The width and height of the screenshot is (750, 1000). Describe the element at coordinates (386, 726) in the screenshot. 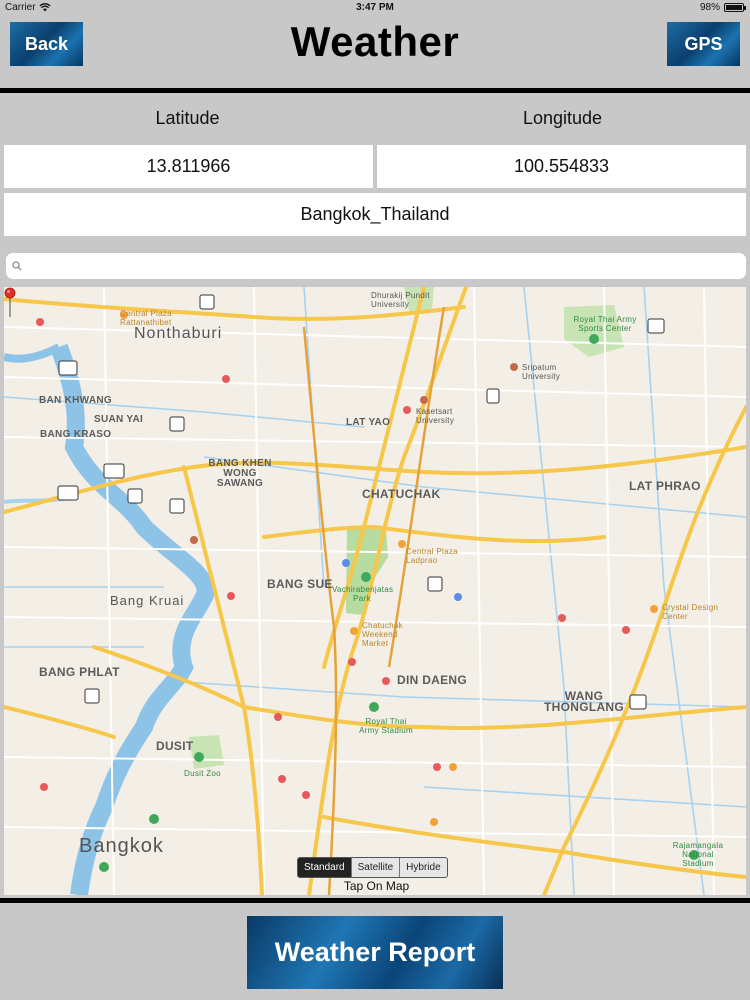

I see `map-poi-army-stadium: Royal Thai Army Stadium` at that location.